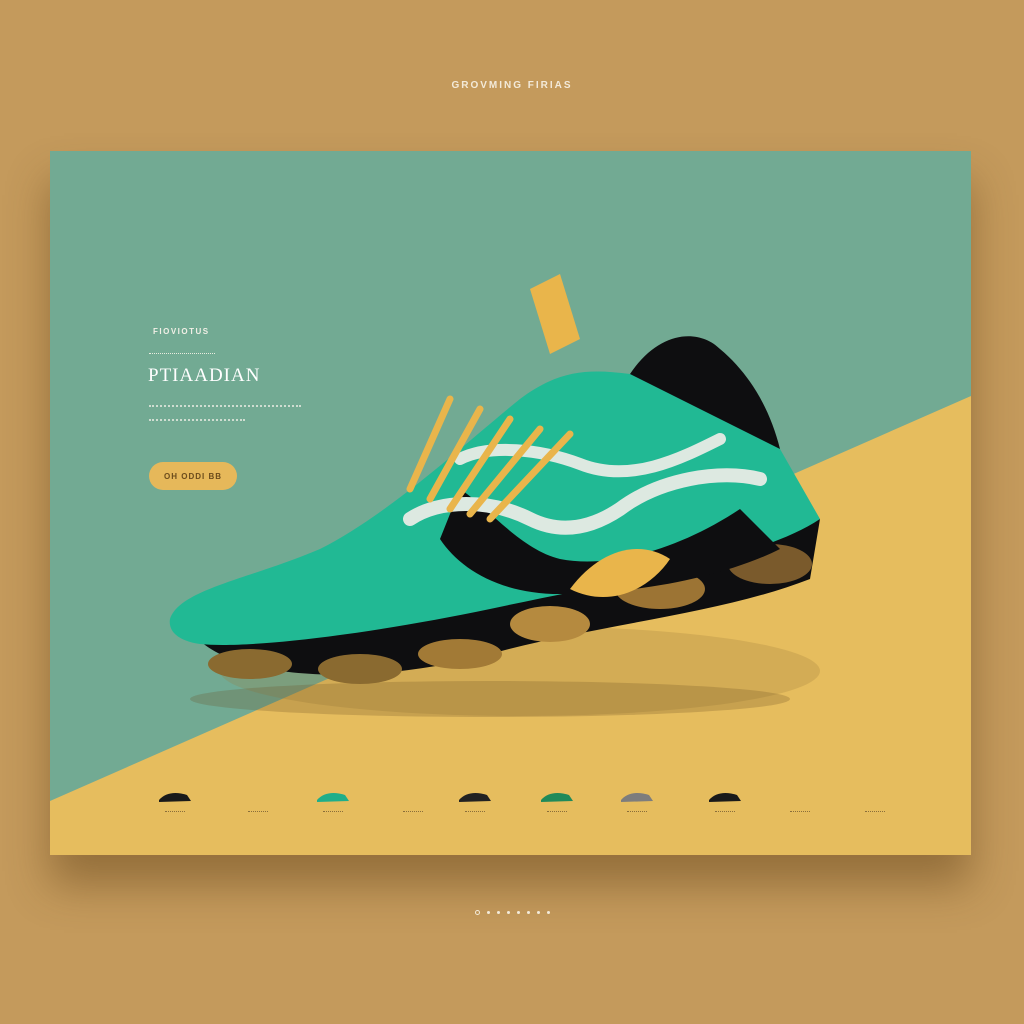 The width and height of the screenshot is (1024, 1024). What do you see at coordinates (477, 912) in the screenshot?
I see `pager-dot-active` at bounding box center [477, 912].